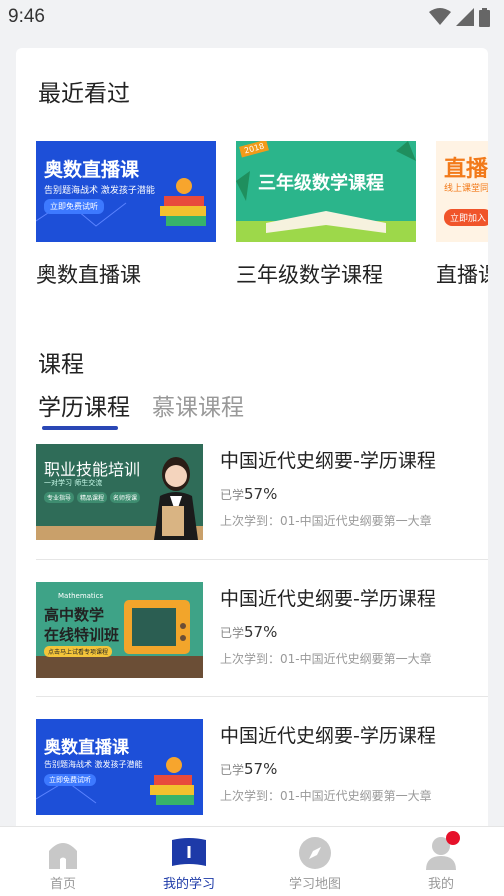  I want to click on status-icons, so click(459, 17).